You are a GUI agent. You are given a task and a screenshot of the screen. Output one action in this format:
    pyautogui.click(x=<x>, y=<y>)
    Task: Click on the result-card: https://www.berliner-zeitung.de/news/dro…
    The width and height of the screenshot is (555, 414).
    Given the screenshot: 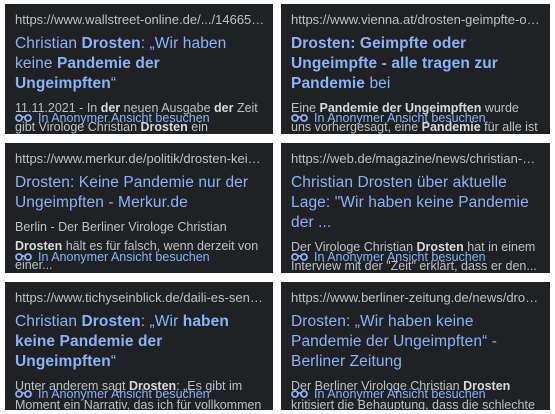 What is the action you would take?
    pyautogui.click(x=415, y=346)
    